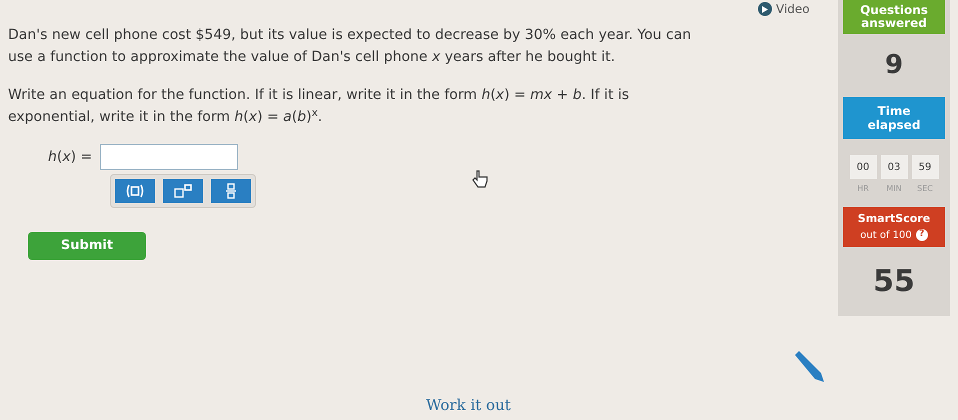 The height and width of the screenshot is (420, 958). What do you see at coordinates (863, 167) in the screenshot?
I see `timer-value: 00` at bounding box center [863, 167].